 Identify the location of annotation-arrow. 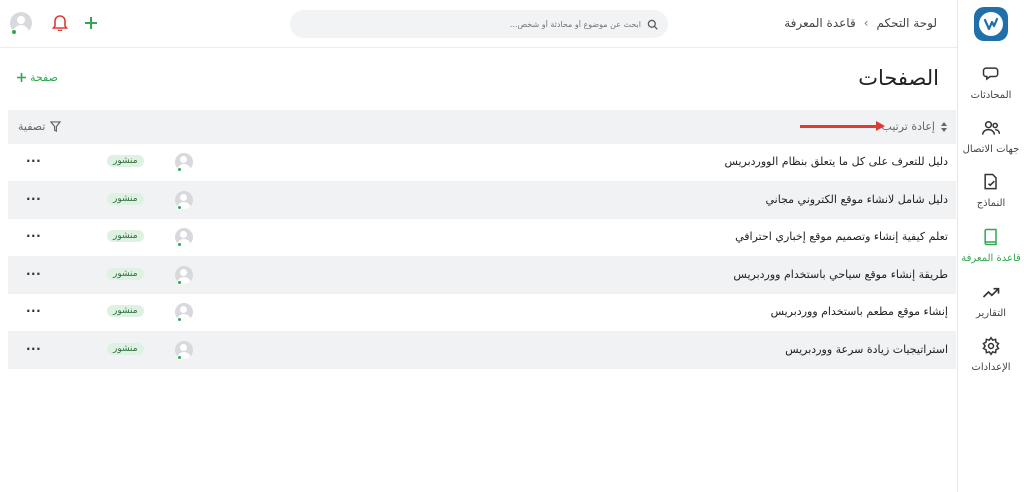
(842, 126).